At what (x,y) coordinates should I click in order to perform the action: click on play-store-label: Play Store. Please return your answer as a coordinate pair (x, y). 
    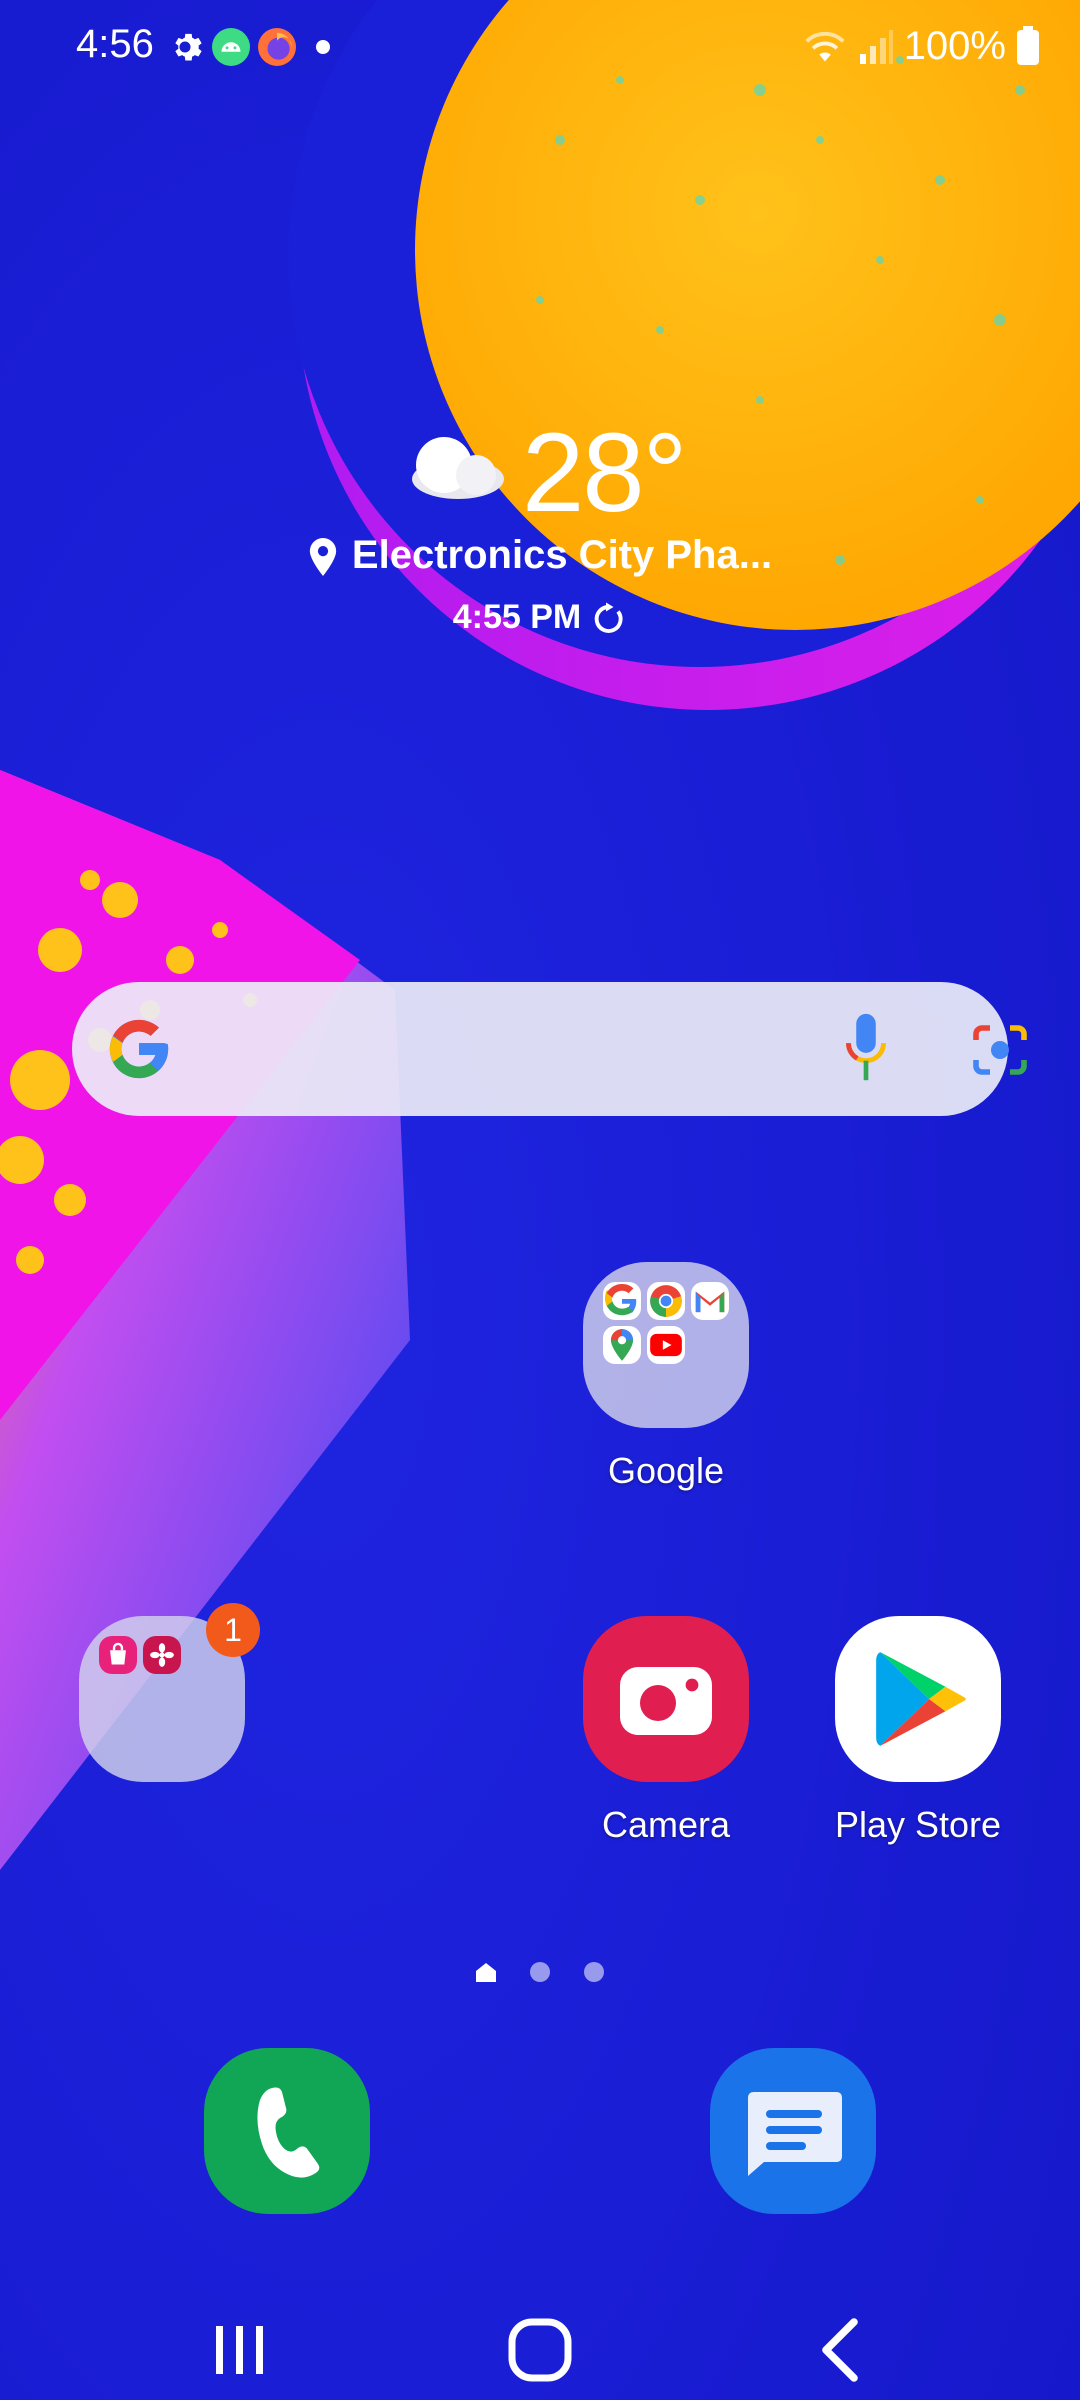
    Looking at the image, I should click on (918, 1824).